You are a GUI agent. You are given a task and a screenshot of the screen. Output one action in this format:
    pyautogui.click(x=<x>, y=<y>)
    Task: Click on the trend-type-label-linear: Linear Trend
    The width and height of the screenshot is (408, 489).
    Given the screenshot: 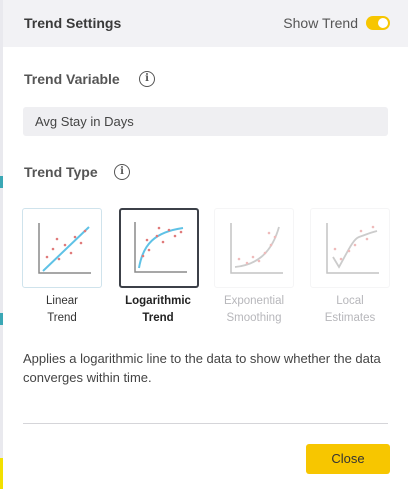 What is the action you would take?
    pyautogui.click(x=62, y=309)
    